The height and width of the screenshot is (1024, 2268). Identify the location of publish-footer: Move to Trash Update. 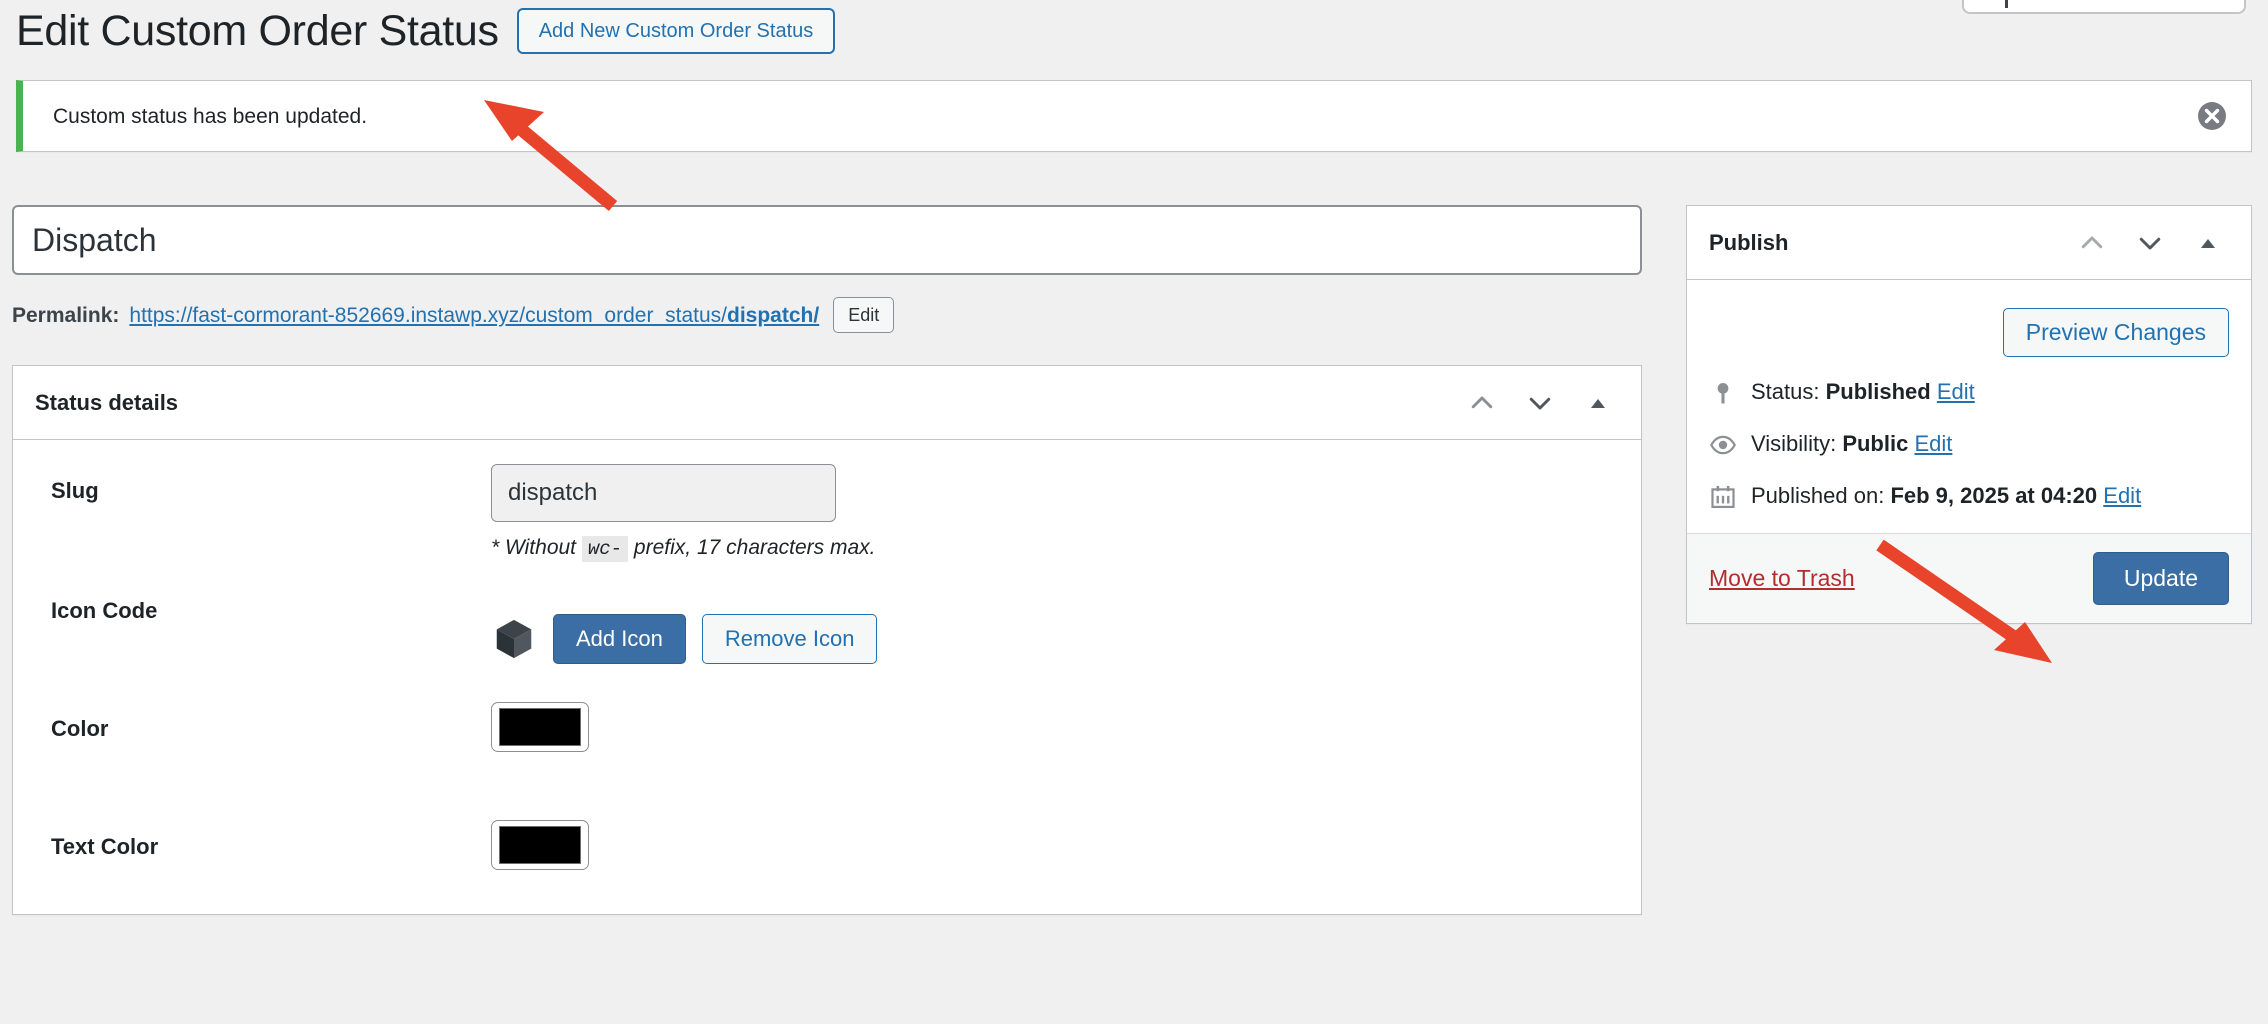
(1969, 578).